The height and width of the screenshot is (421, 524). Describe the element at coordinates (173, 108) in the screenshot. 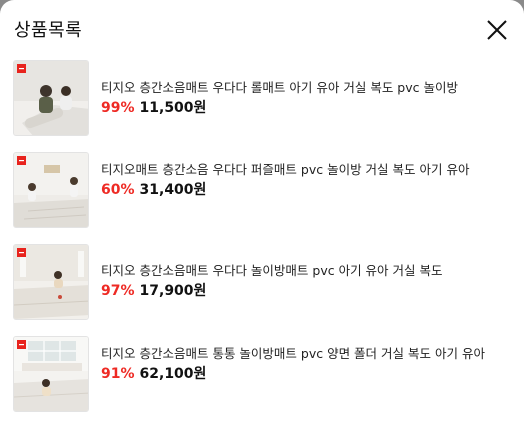

I see `product-price: 11,500원` at that location.